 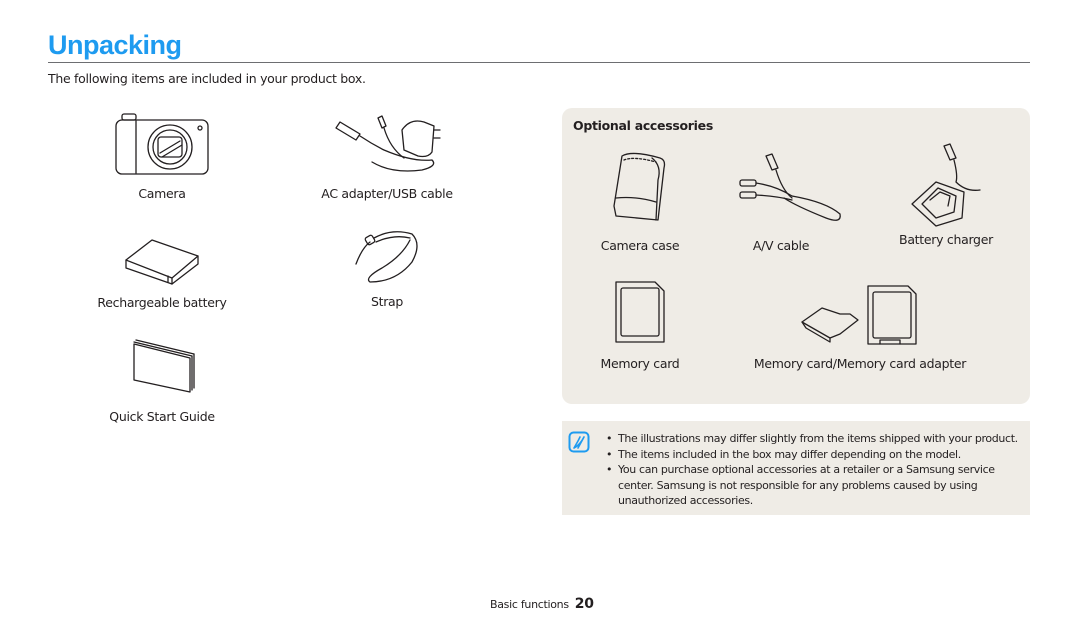 What do you see at coordinates (640, 245) in the screenshot?
I see `item-label: Camera case` at bounding box center [640, 245].